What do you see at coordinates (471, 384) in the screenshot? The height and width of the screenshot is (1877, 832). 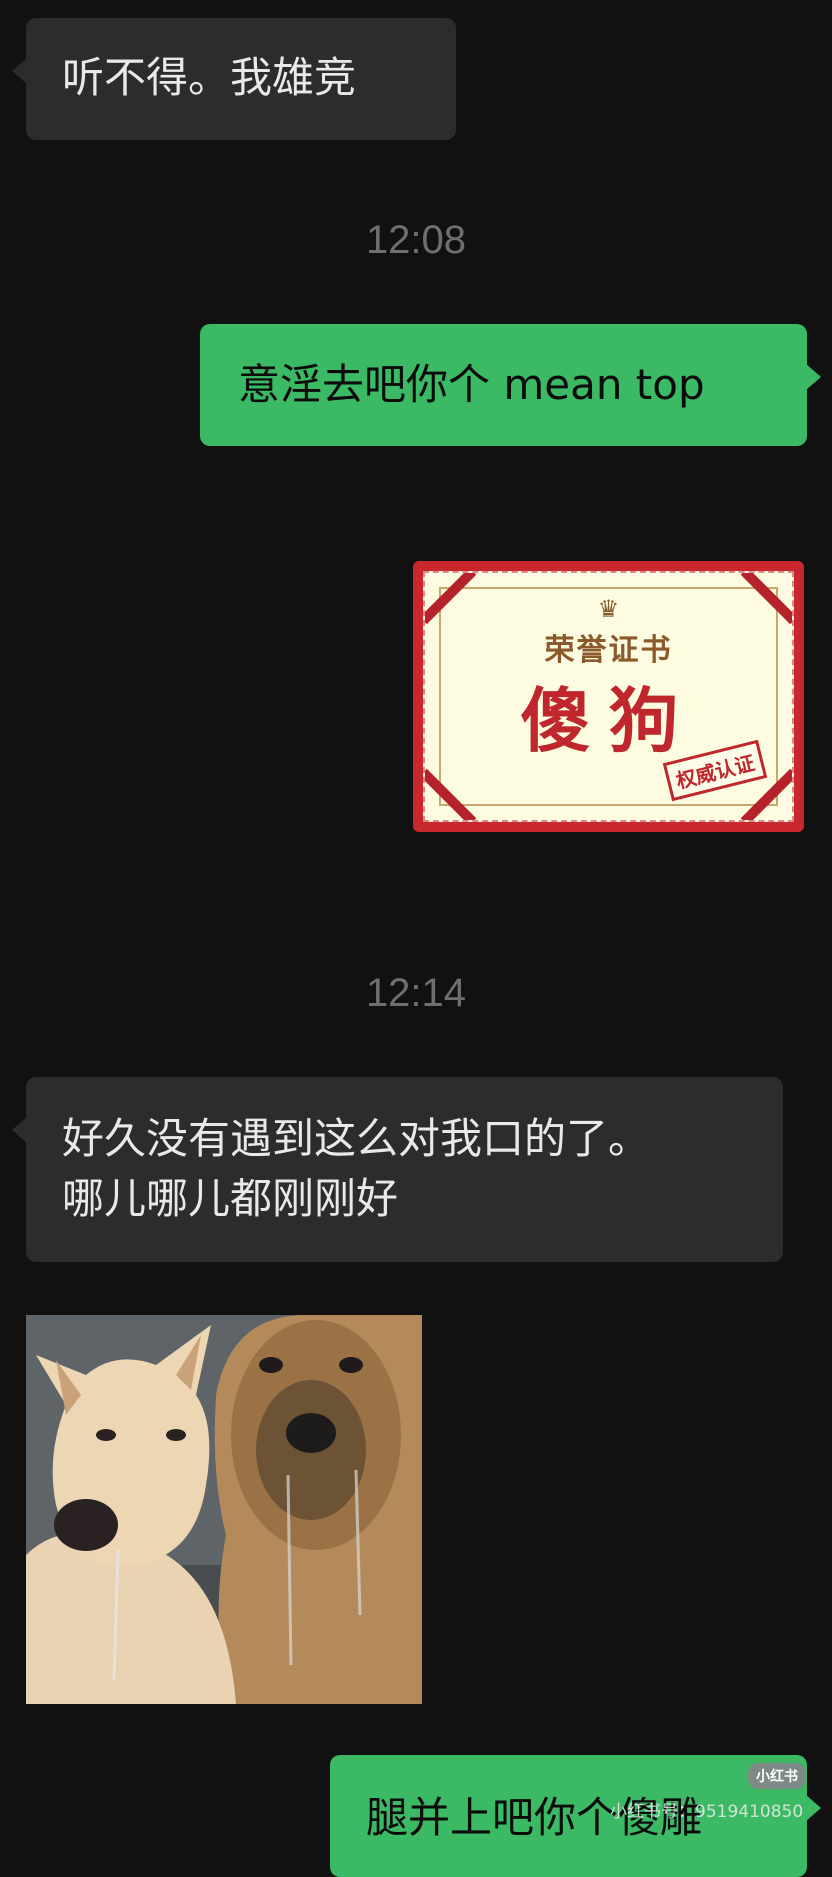 I see `message-text: 意淫去吧你个 mean top` at bounding box center [471, 384].